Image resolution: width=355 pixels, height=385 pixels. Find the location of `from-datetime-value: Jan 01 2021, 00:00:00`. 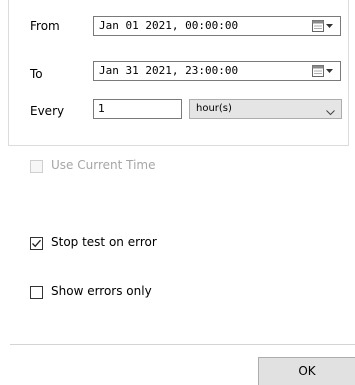

from-datetime-value: Jan 01 2021, 00:00:00 is located at coordinates (169, 25).